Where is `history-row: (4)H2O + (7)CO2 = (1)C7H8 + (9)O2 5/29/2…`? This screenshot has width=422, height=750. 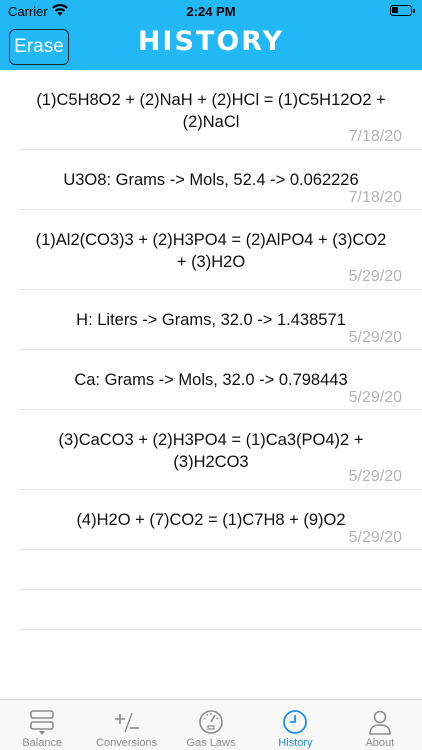 history-row: (4)H2O + (7)CO2 = (1)C7H8 + (9)O2 5/29/2… is located at coordinates (221, 520).